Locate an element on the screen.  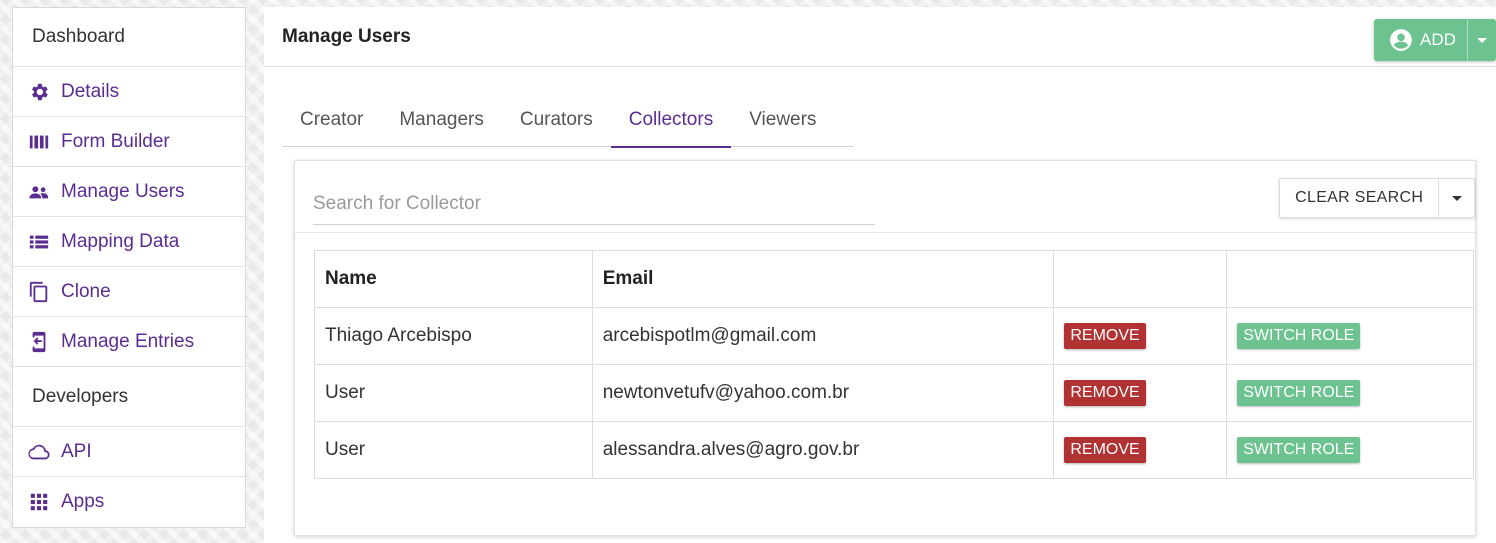
clear-search-dropdown-toggle is located at coordinates (1456, 198).